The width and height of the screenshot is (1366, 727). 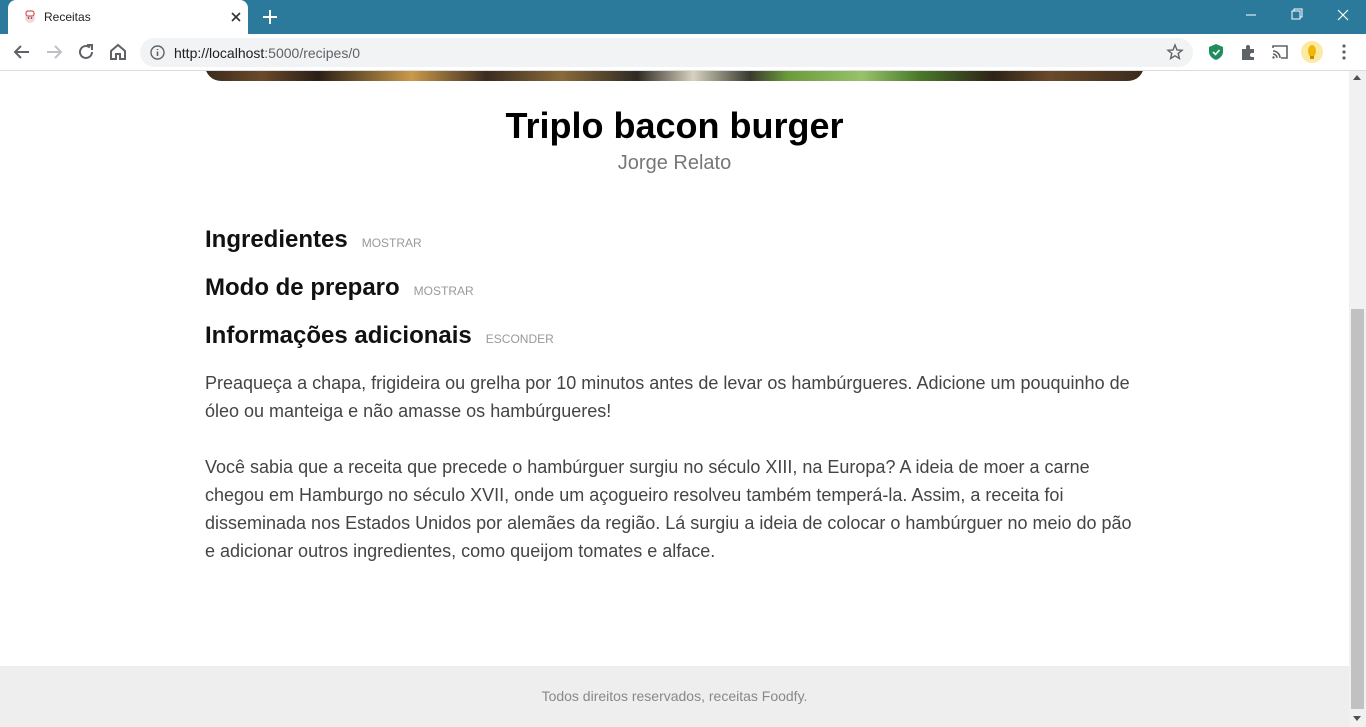 I want to click on toggle-informacoes-button: ESCONDER, so click(x=520, y=339).